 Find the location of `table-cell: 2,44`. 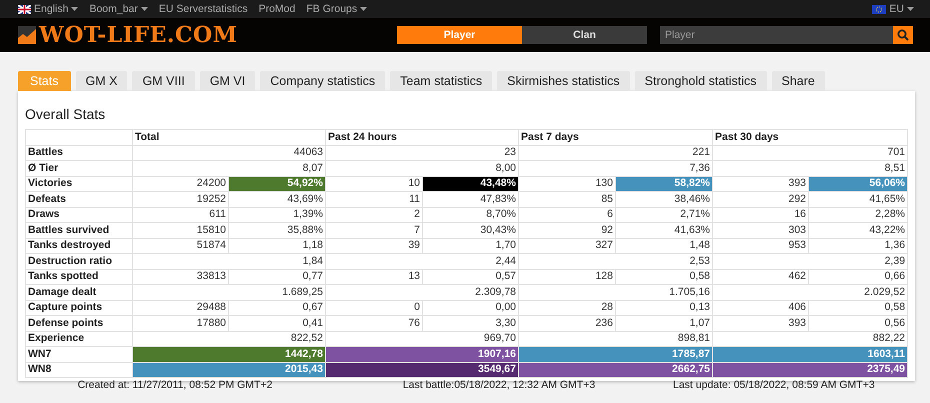

table-cell: 2,44 is located at coordinates (422, 261).